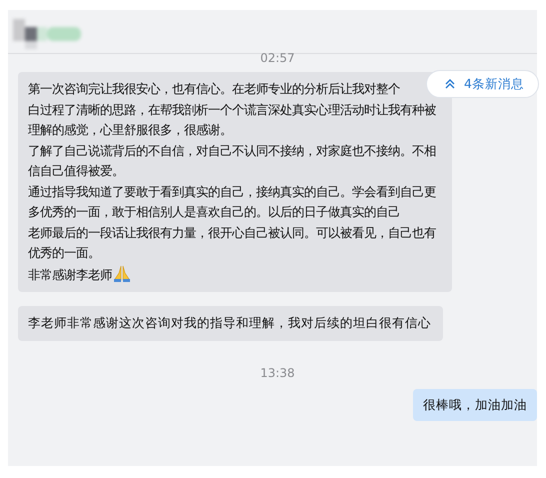 This screenshot has height=478, width=546. I want to click on message-text: 了解了自己说谎背后的不自信，对自己不认同不接纳，对家庭也不接纳。不相信自己值得被爱。, so click(232, 160).